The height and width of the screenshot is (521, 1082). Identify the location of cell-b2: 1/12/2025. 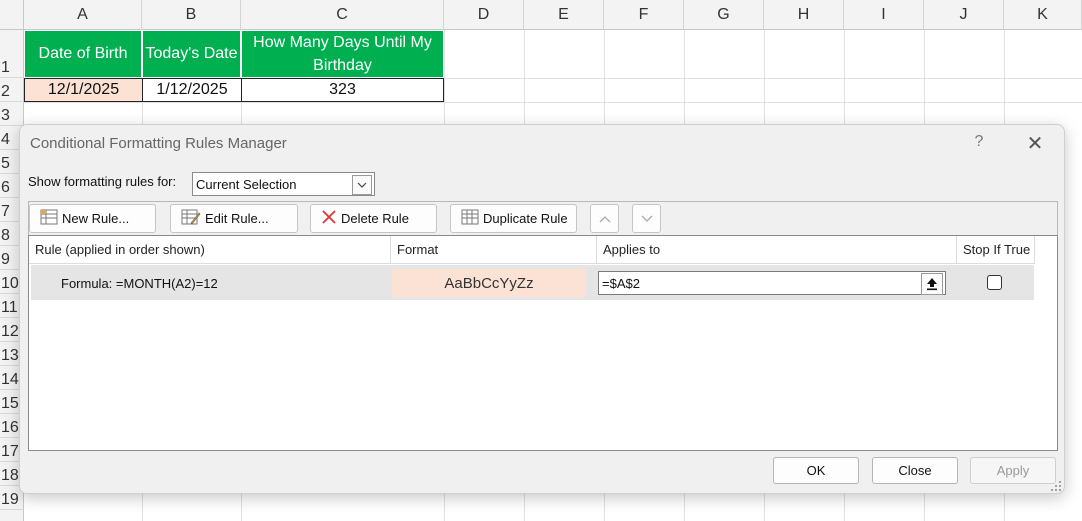
(192, 90).